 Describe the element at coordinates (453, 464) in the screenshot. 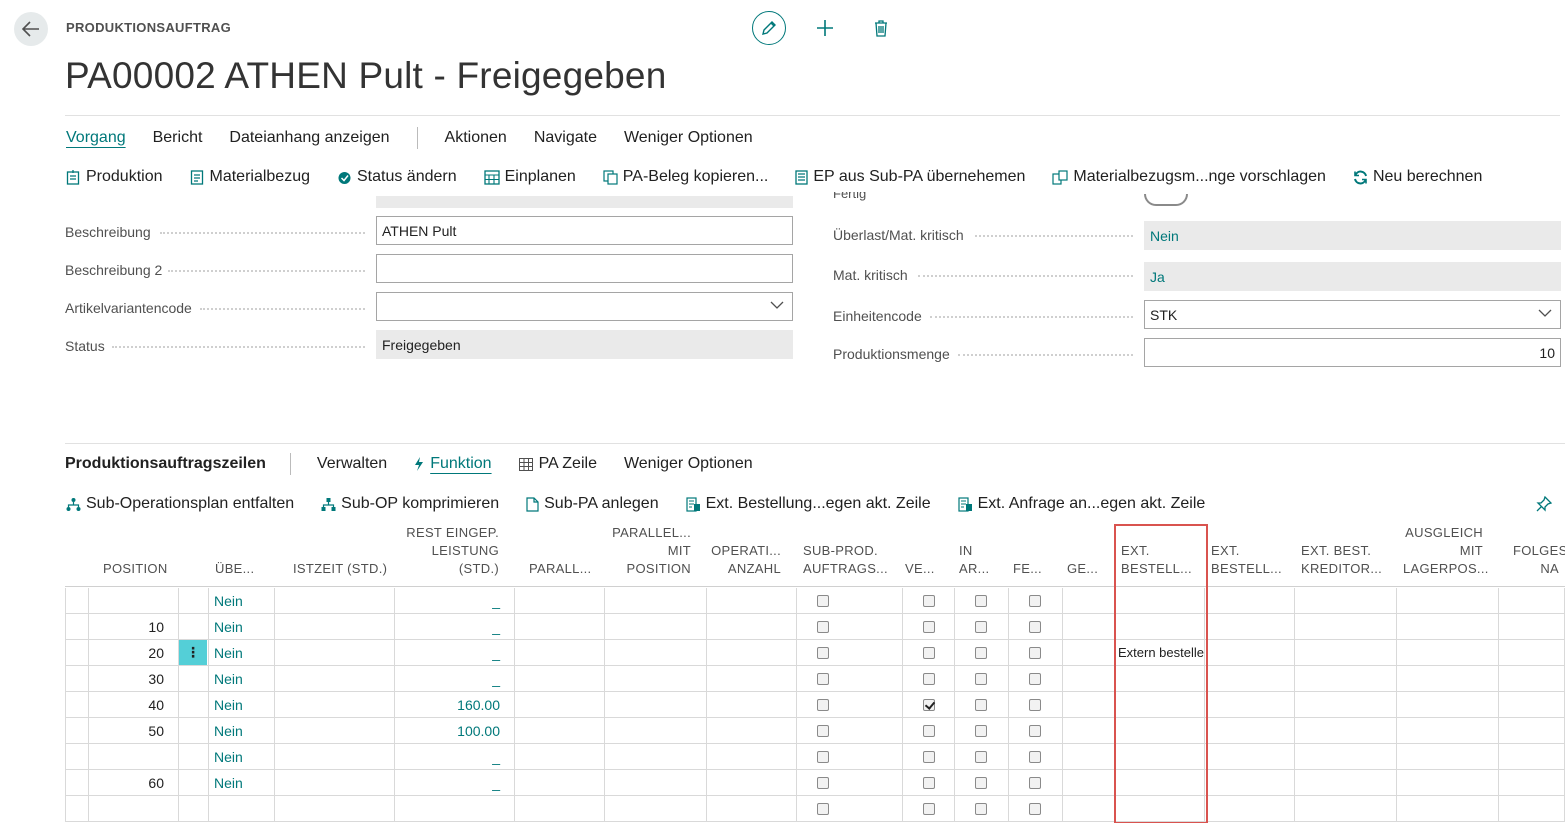

I see `menu-funktion: Funktion` at that location.